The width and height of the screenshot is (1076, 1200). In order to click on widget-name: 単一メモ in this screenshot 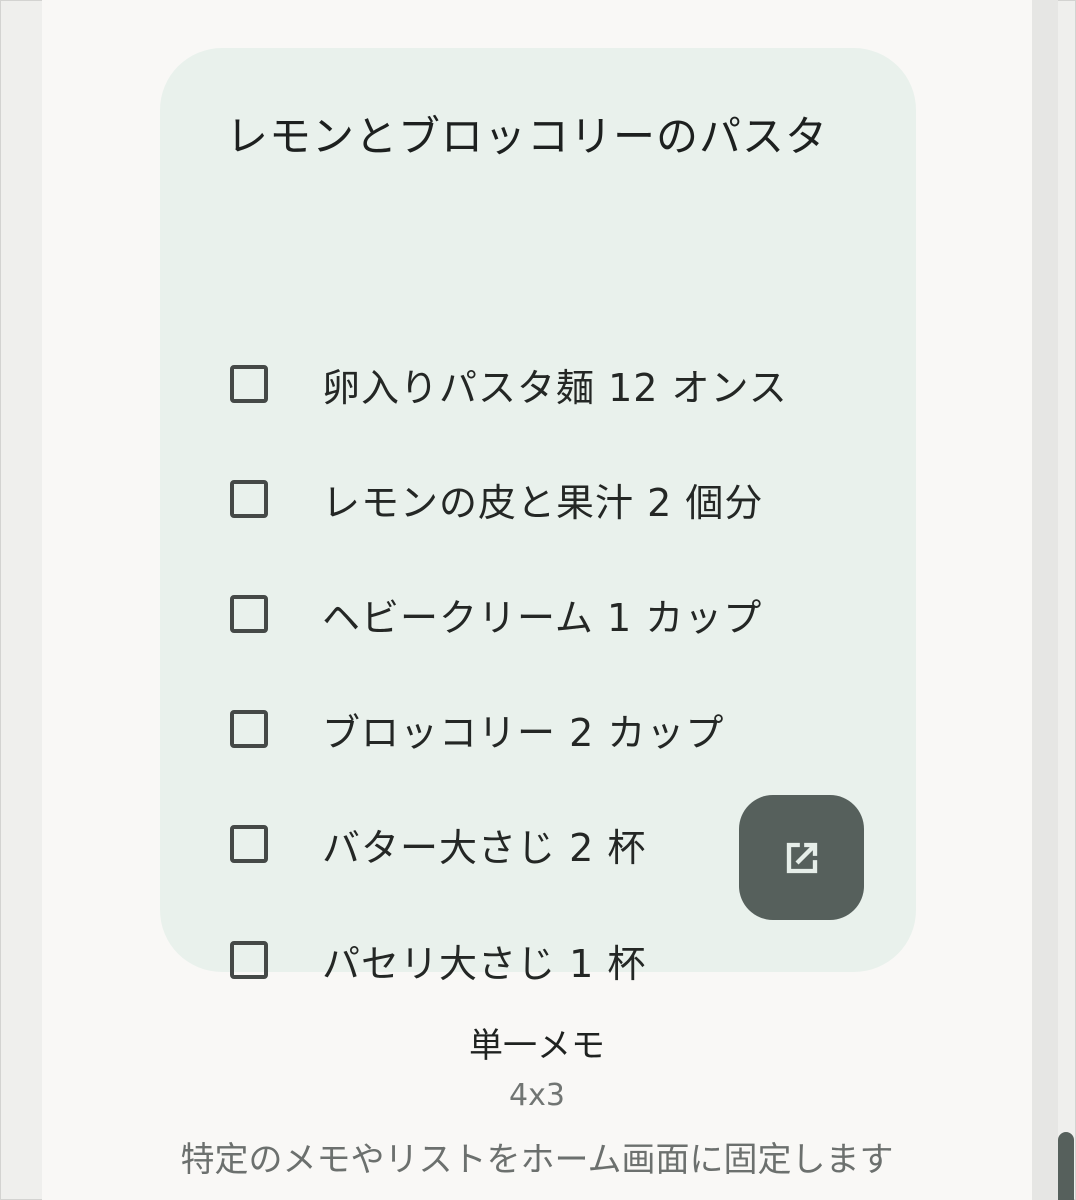, I will do `click(537, 1046)`.